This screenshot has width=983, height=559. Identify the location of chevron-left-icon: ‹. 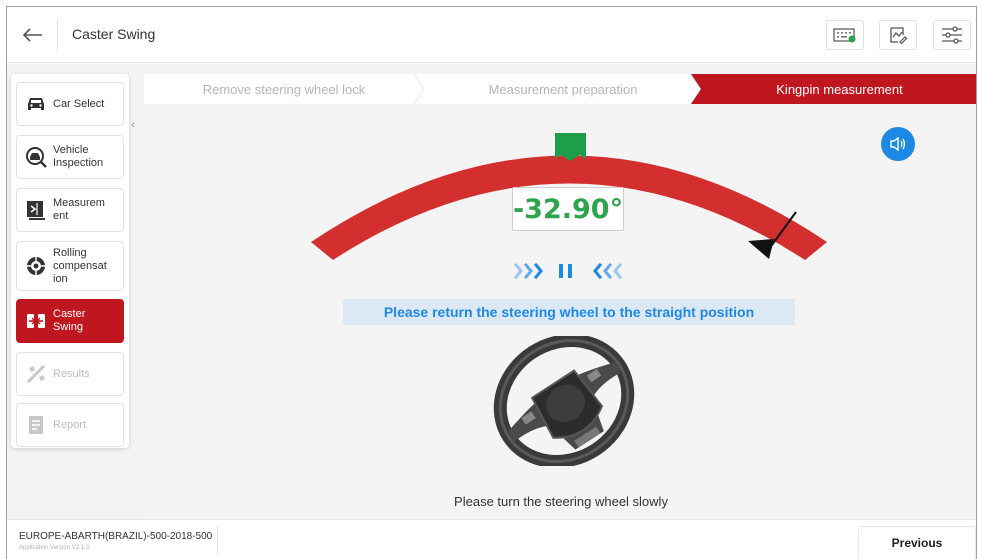
(133, 125).